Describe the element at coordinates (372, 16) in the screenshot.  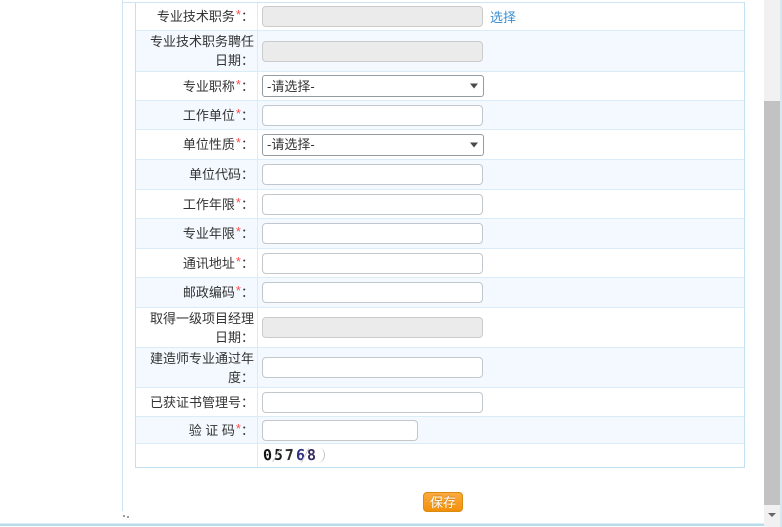
I see `tech-position-input` at that location.